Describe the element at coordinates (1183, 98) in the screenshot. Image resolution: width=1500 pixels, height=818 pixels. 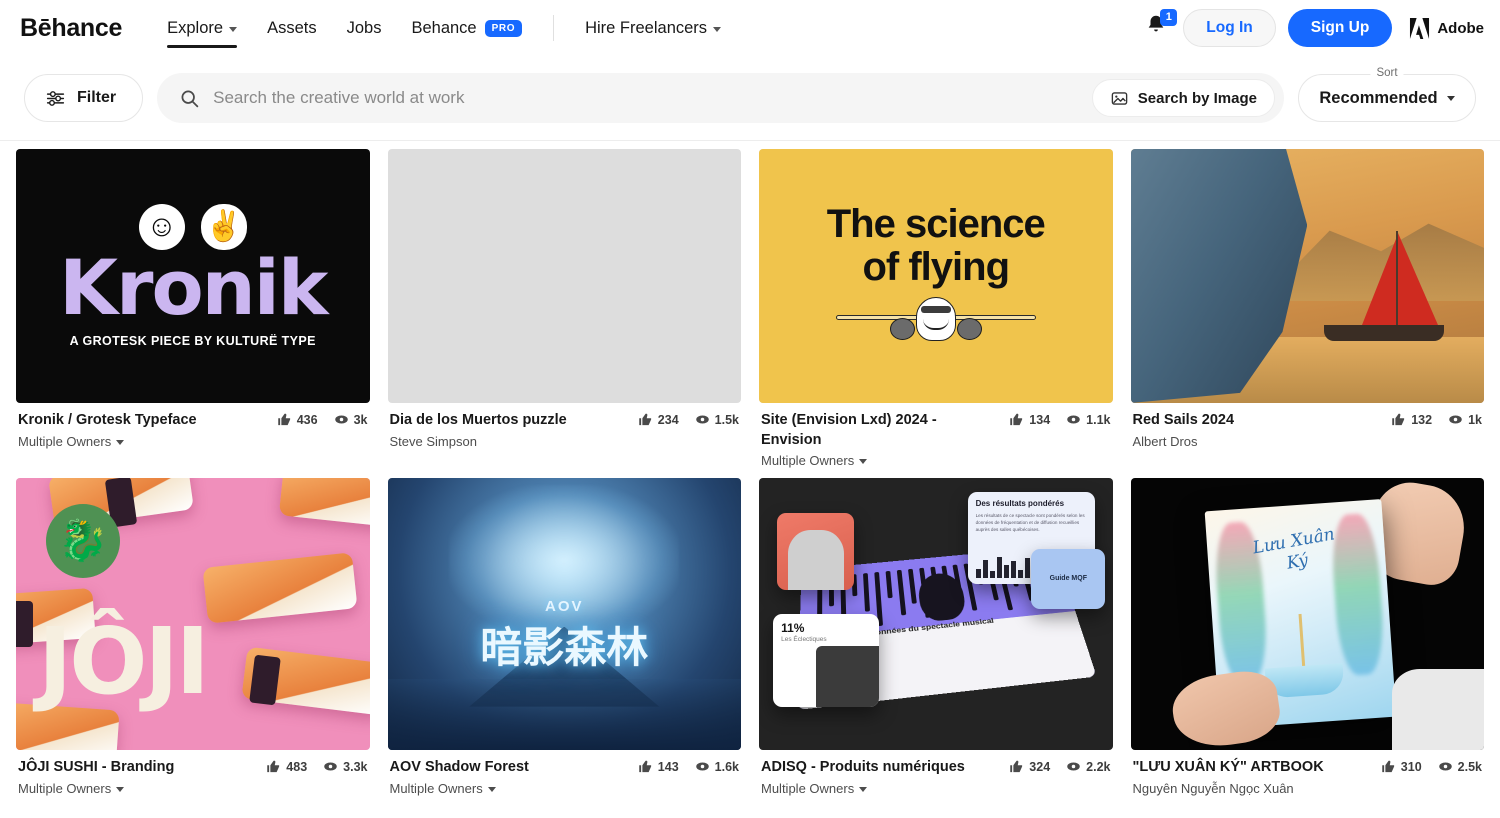
I see `search-by-image-button: Search by Image` at that location.